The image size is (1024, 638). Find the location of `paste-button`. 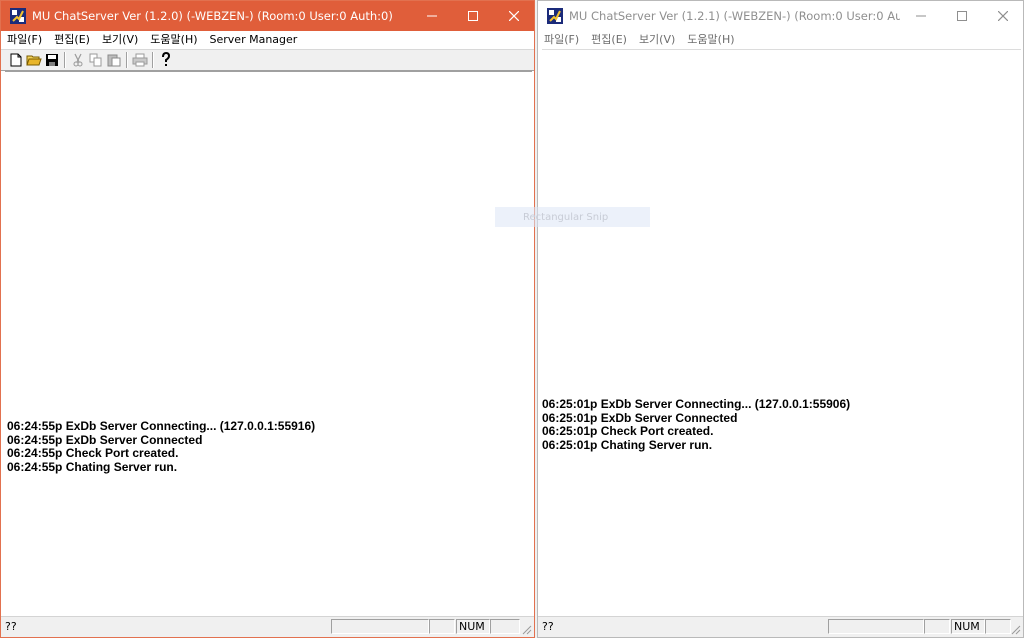

paste-button is located at coordinates (114, 60).